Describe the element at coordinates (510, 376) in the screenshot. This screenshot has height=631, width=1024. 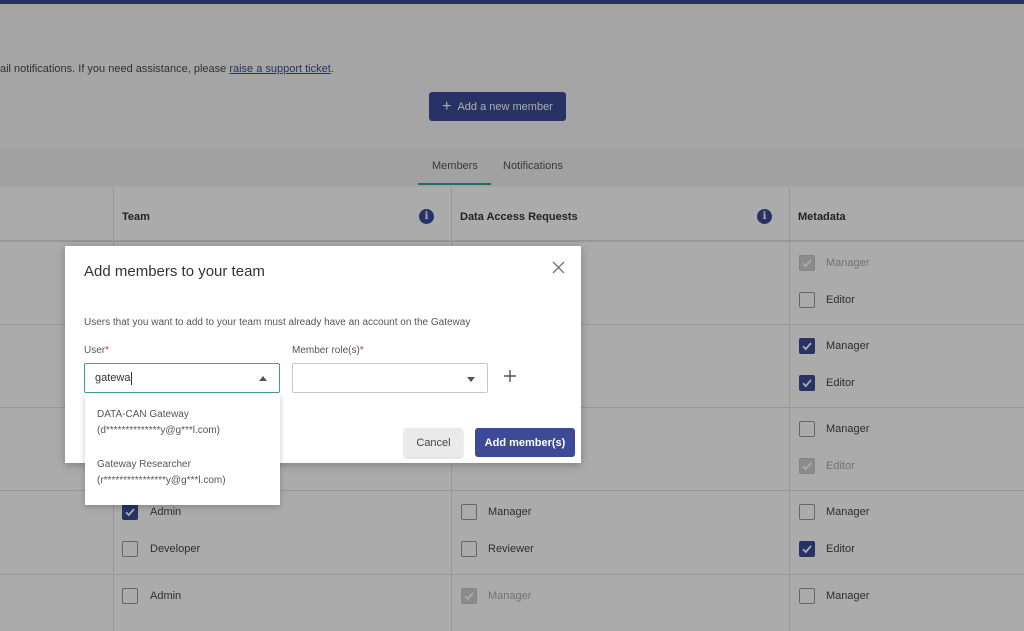
I see `plus-icon` at that location.